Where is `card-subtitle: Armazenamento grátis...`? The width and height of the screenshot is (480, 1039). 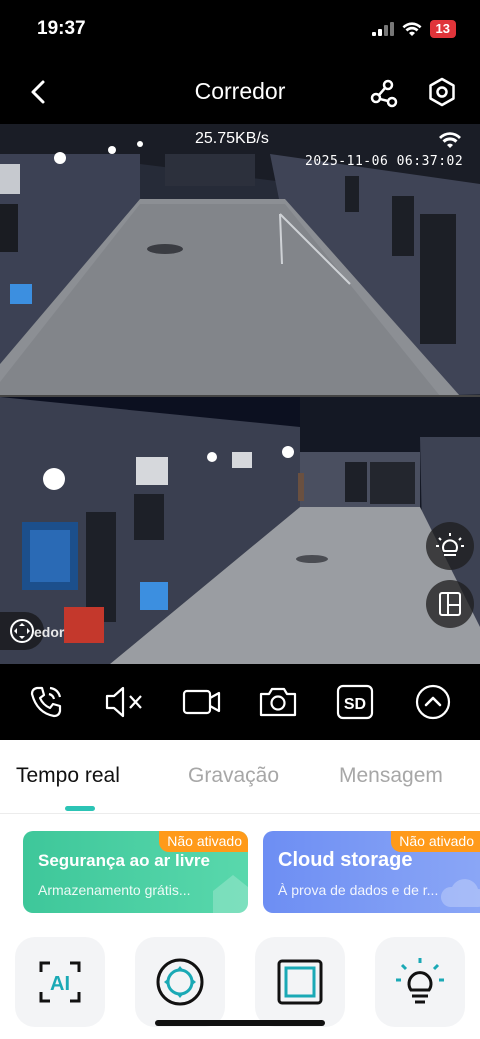
card-subtitle: Armazenamento grátis... is located at coordinates (114, 890).